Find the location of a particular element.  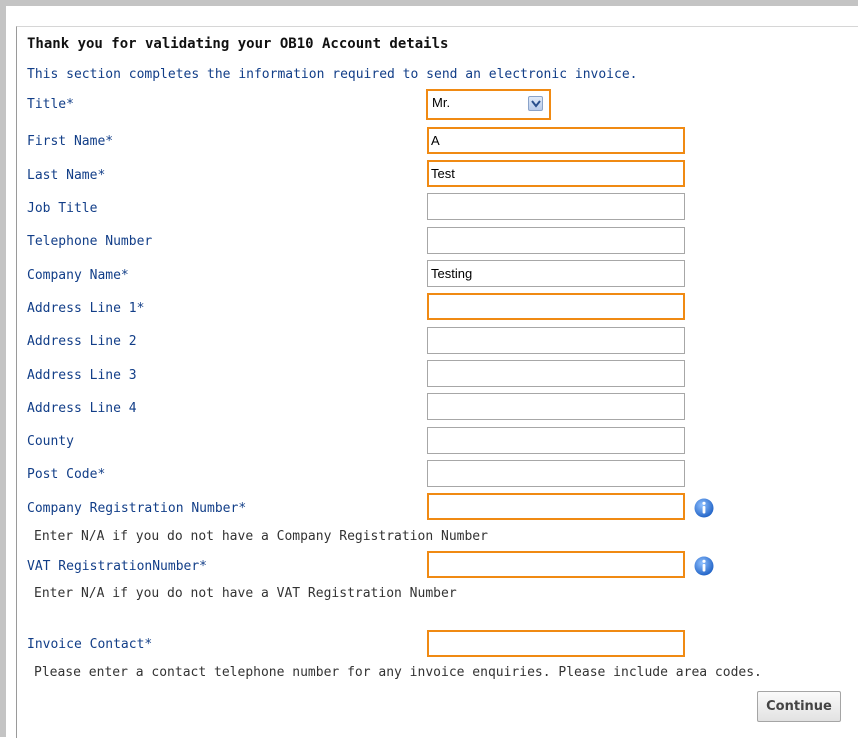

company-name-field: Testing is located at coordinates (556, 273).